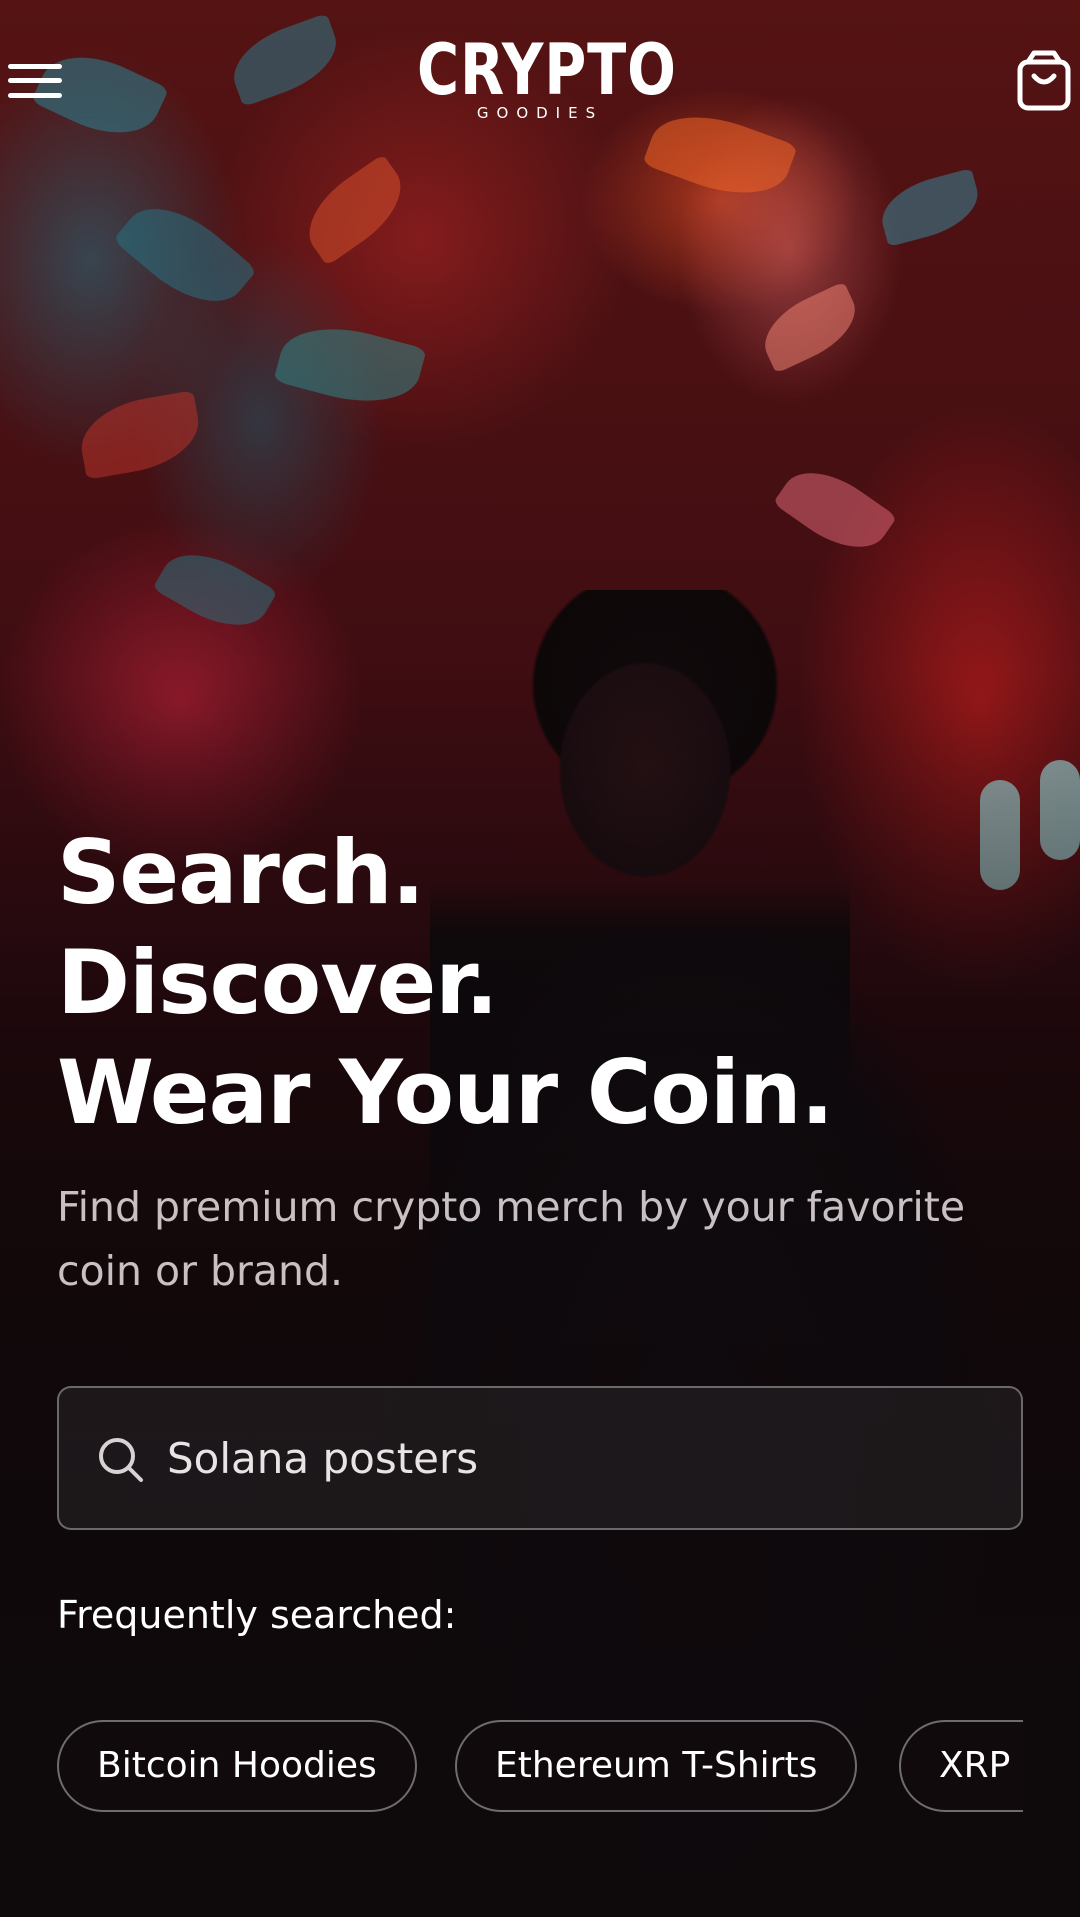  What do you see at coordinates (547, 70) in the screenshot?
I see `logo-main-text: CRYPTO` at bounding box center [547, 70].